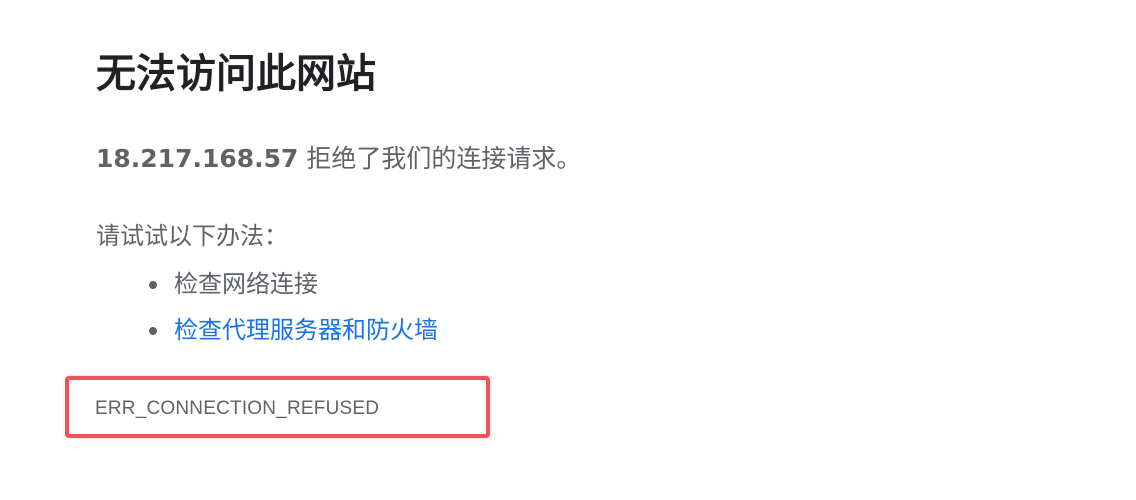  Describe the element at coordinates (246, 284) in the screenshot. I see `suggestion-check-network: 检查网络连接` at that location.